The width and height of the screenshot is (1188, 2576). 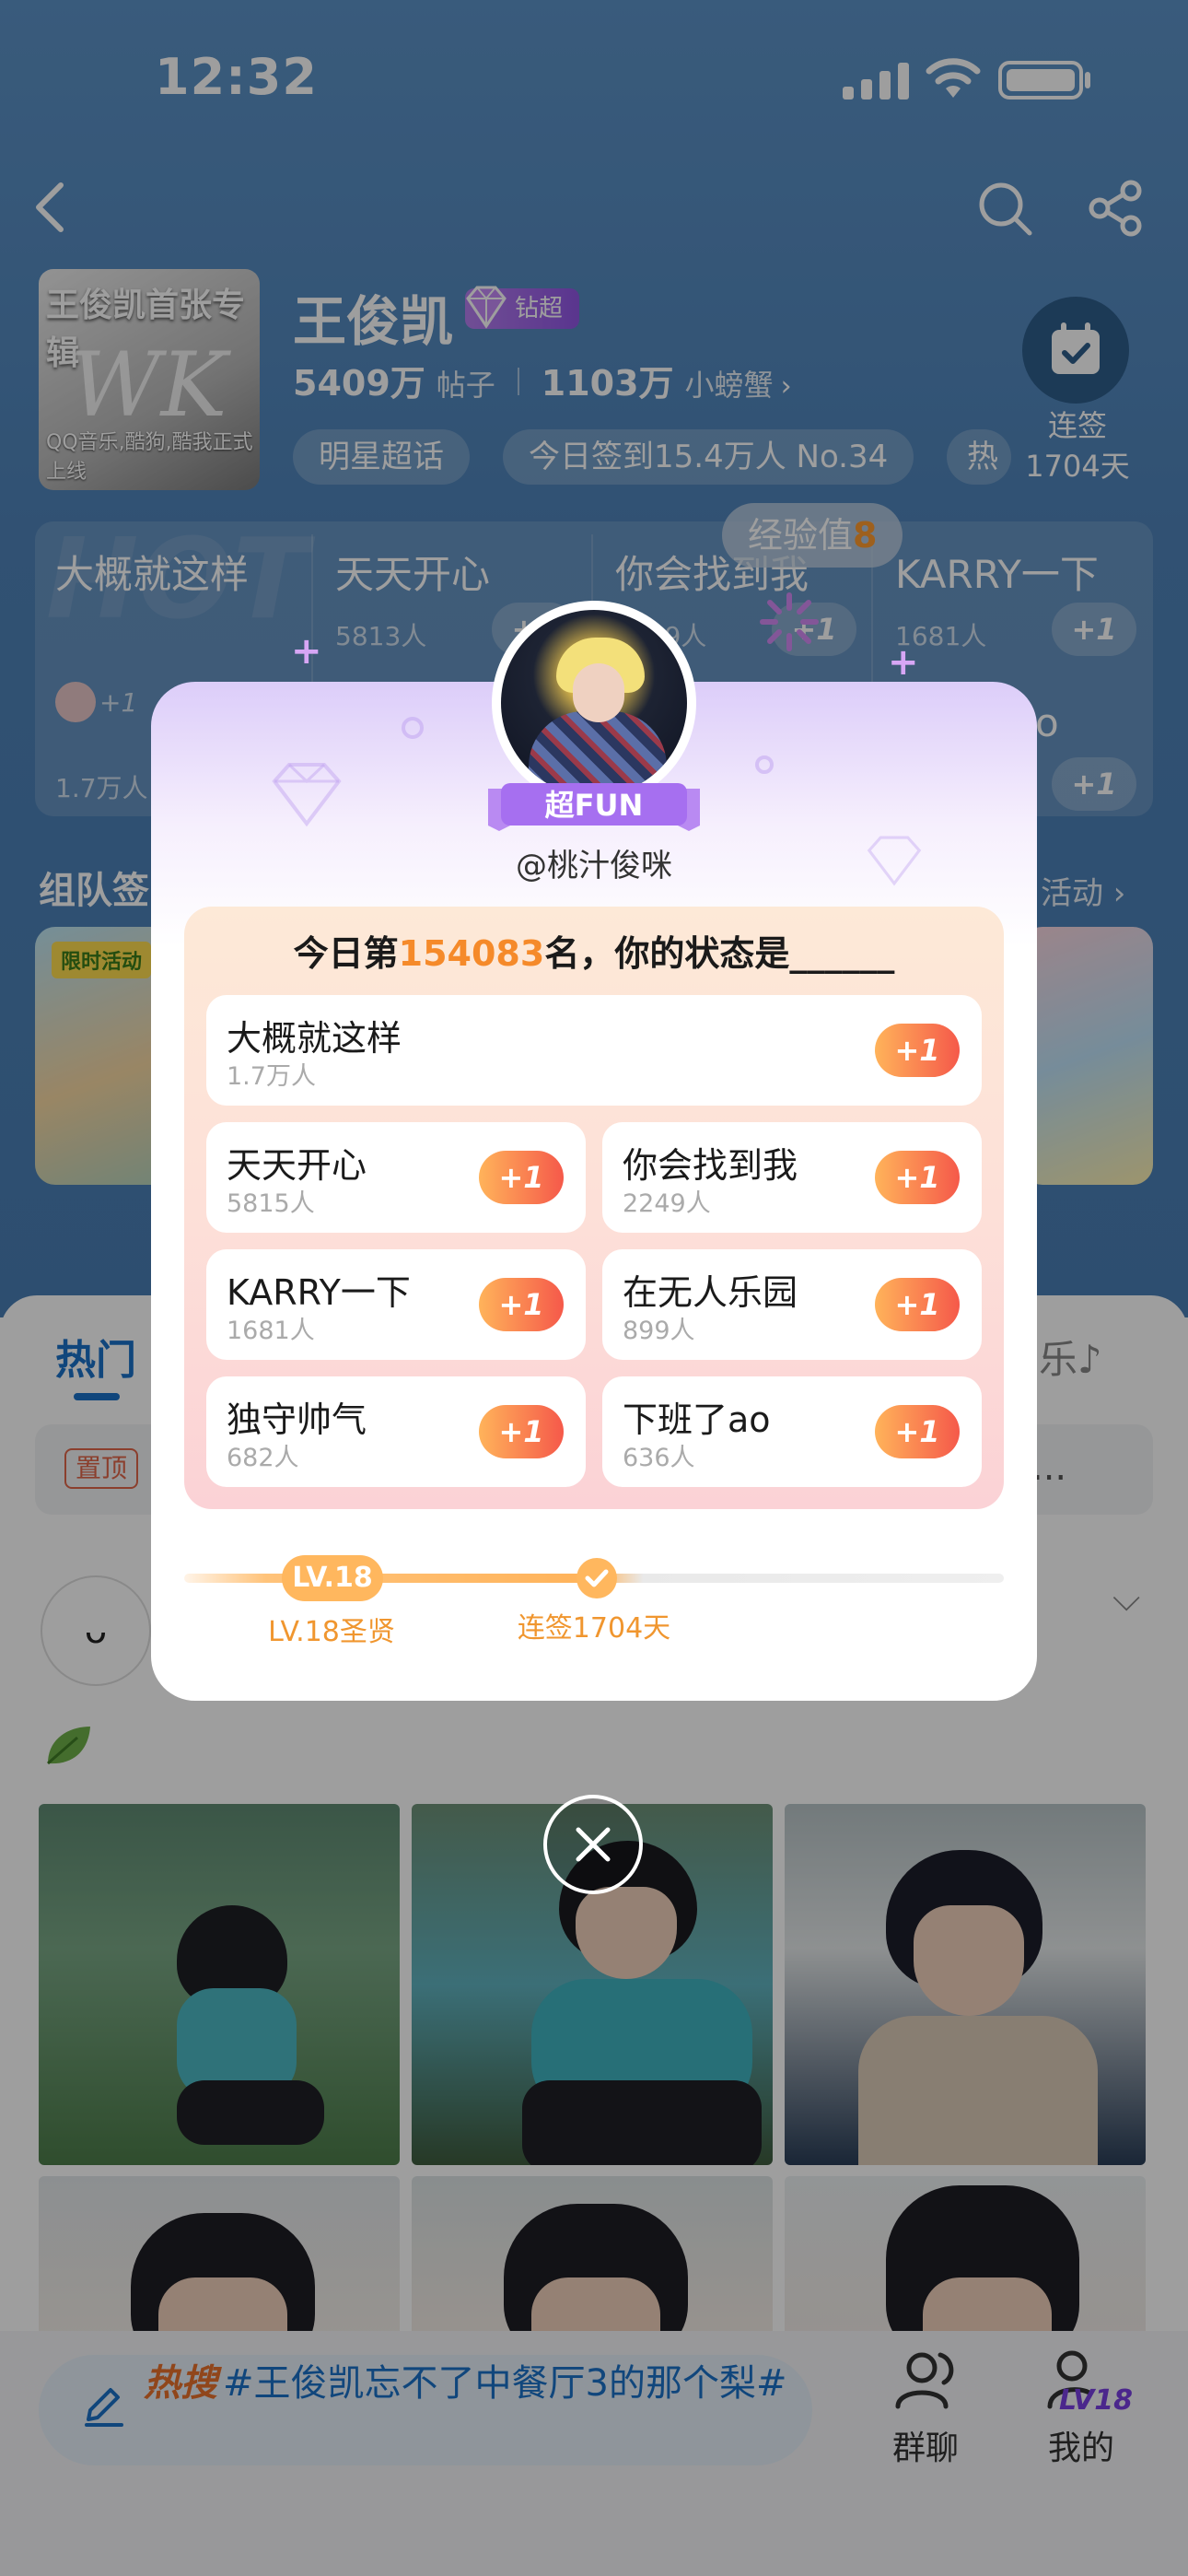 What do you see at coordinates (594, 1050) in the screenshot?
I see `status-option: 大概就这样 1.7万人 +1` at bounding box center [594, 1050].